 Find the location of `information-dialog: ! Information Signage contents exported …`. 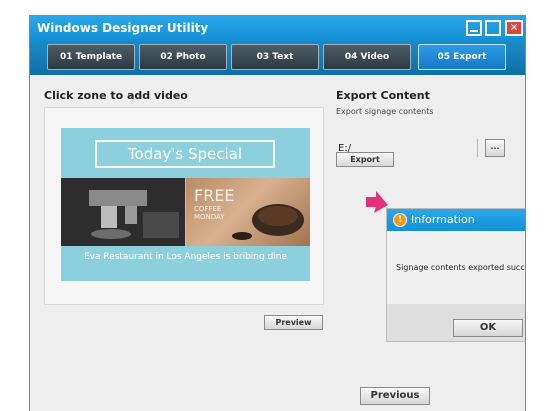

information-dialog: ! Information Signage contents exported … is located at coordinates (456, 275).